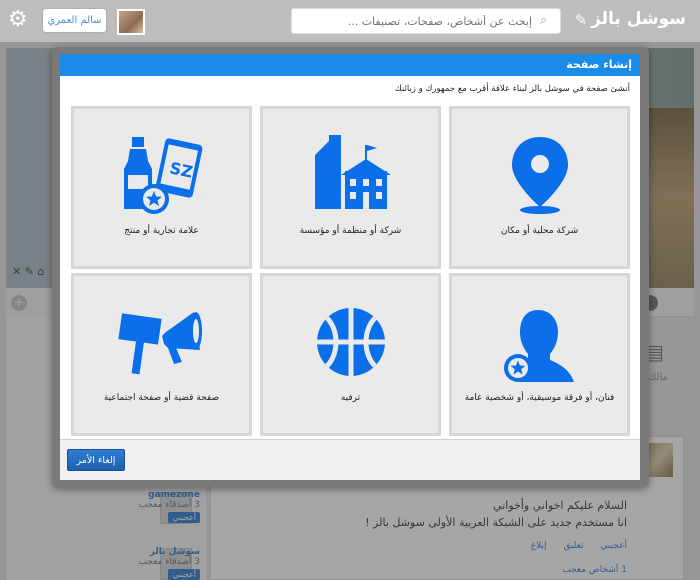  I want to click on top-bar: سوشل بالز ✎ ⌕ سالم العمري ⚙, so click(350, 21).